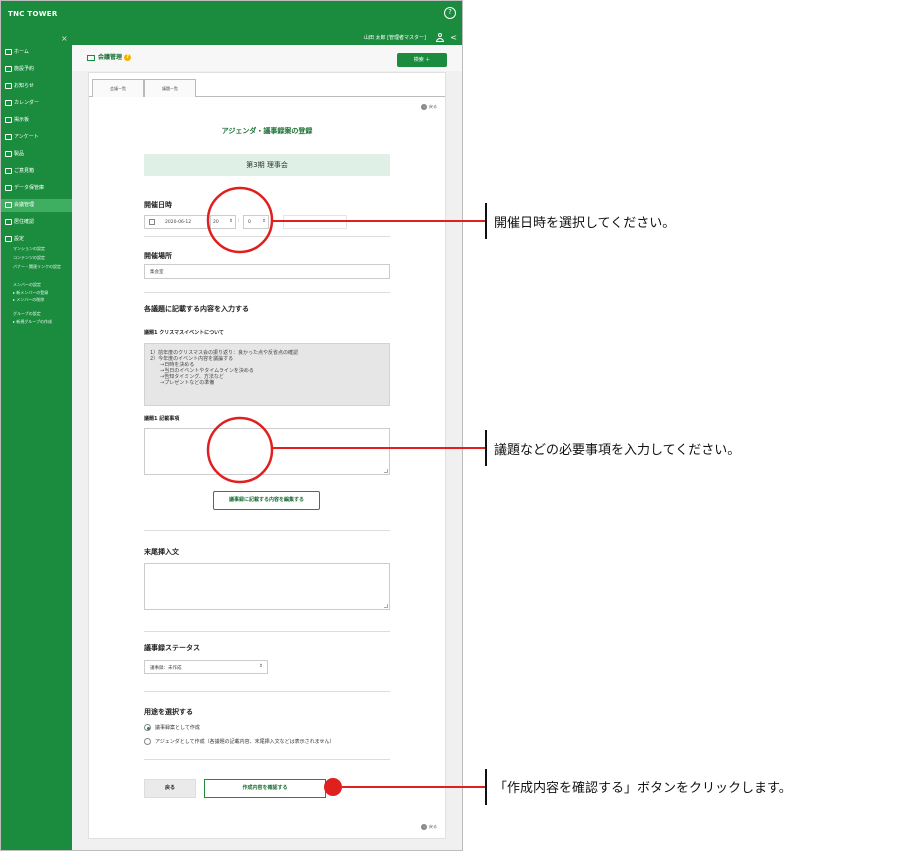 The image size is (900, 858). What do you see at coordinates (8, 221) in the screenshot?
I see `residence-icon` at bounding box center [8, 221].